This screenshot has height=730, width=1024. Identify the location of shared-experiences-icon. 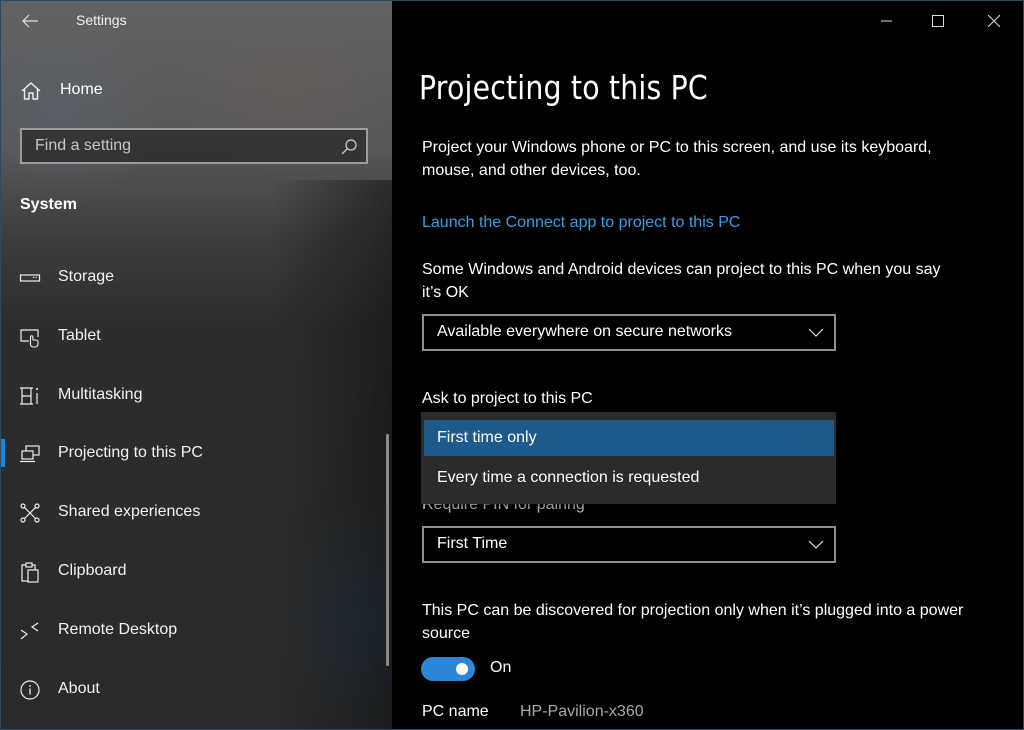
(30, 513).